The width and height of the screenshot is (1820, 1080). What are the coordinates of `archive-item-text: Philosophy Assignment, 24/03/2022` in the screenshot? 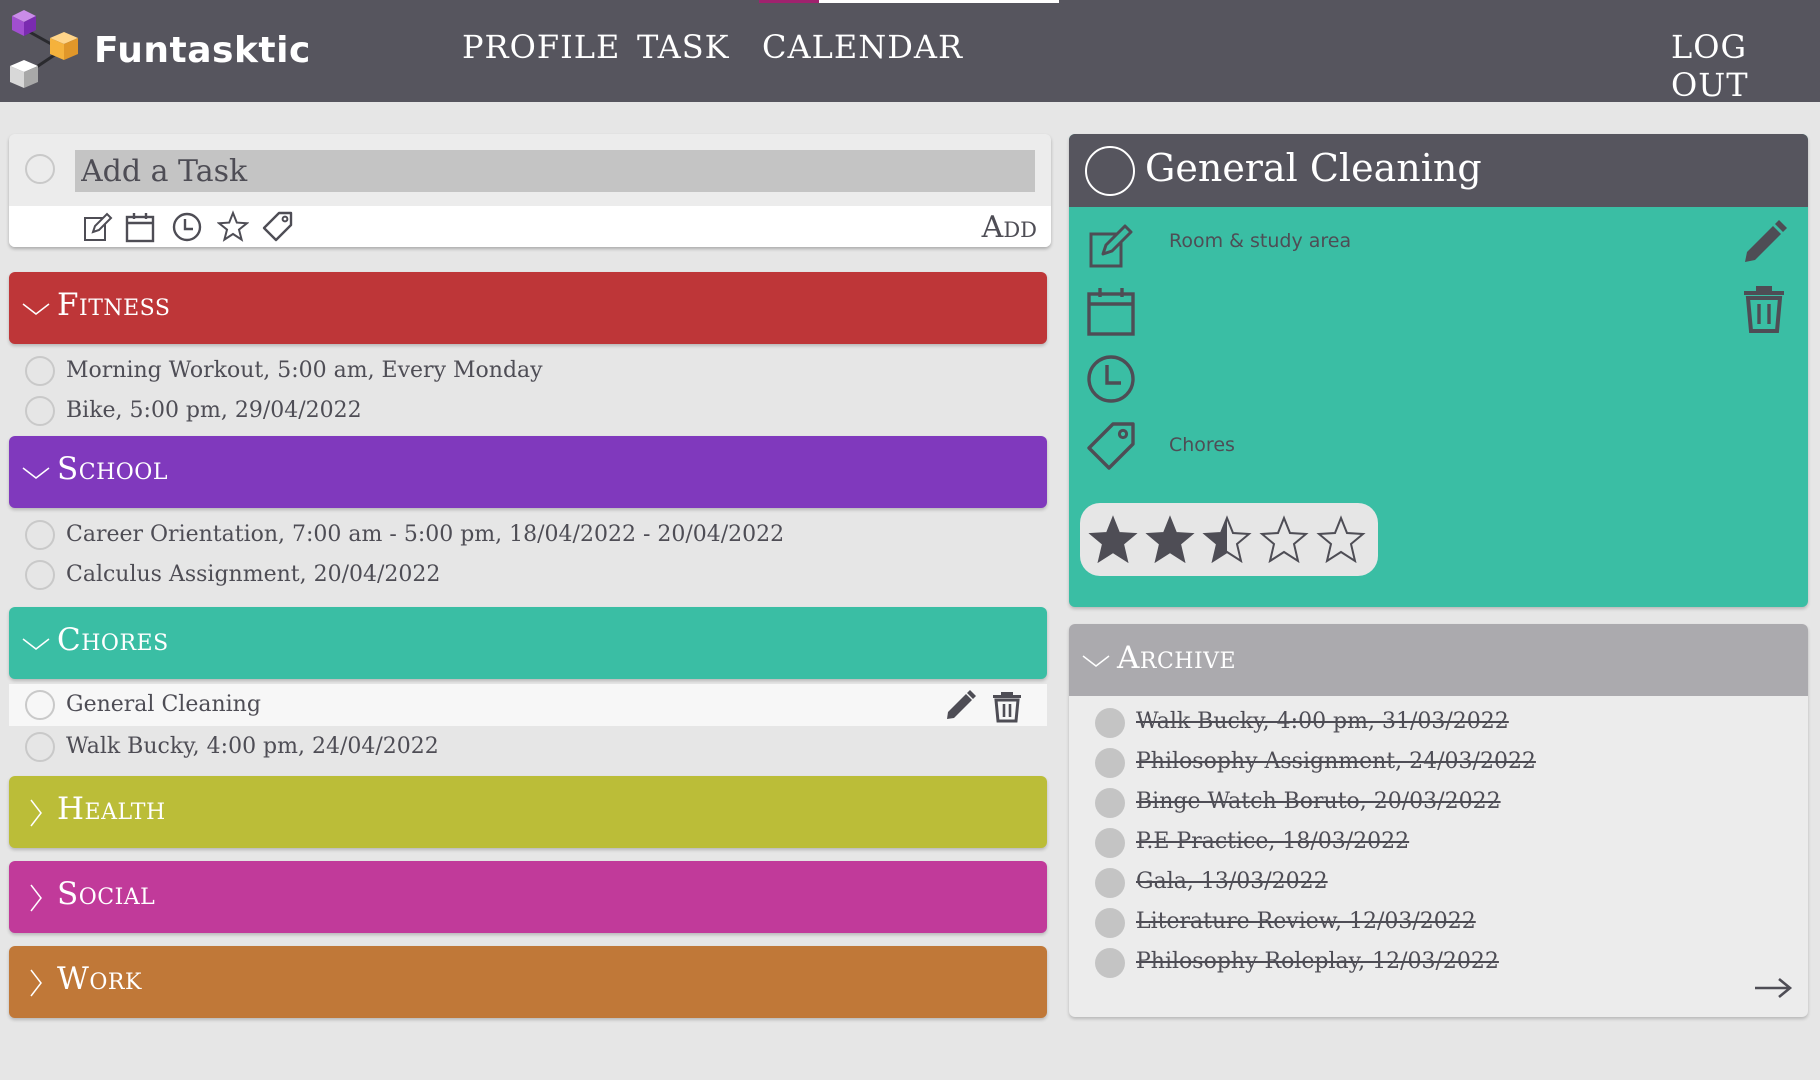 It's located at (1336, 761).